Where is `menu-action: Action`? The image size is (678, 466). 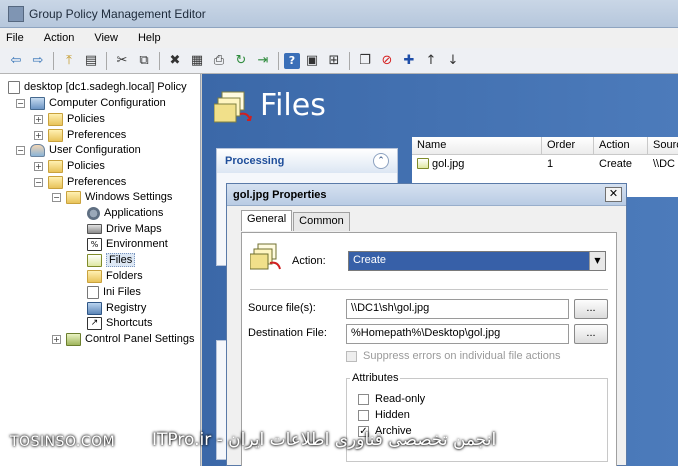
menu-action: Action is located at coordinates (59, 38).